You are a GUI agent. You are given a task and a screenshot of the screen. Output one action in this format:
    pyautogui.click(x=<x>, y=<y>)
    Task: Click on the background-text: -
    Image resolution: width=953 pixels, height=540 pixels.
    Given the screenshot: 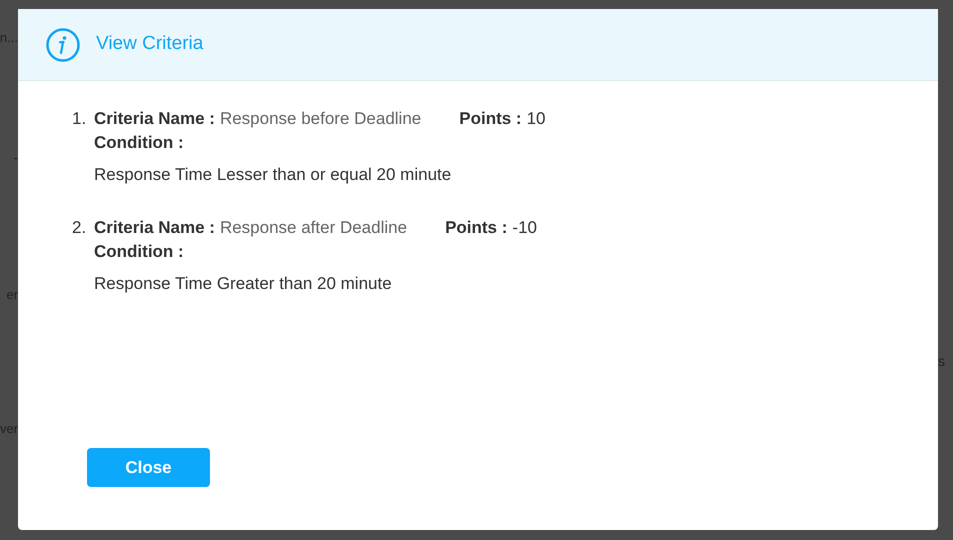 What is the action you would take?
    pyautogui.click(x=16, y=157)
    